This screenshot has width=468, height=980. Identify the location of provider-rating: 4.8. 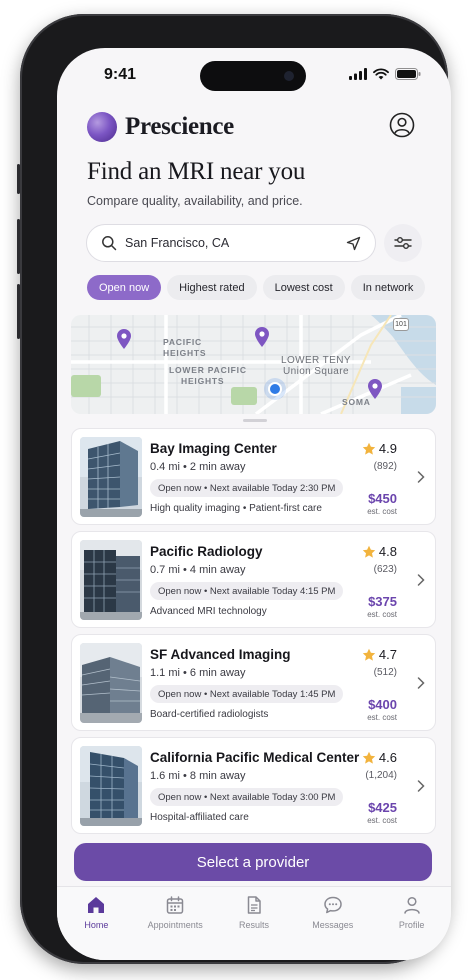
(379, 551).